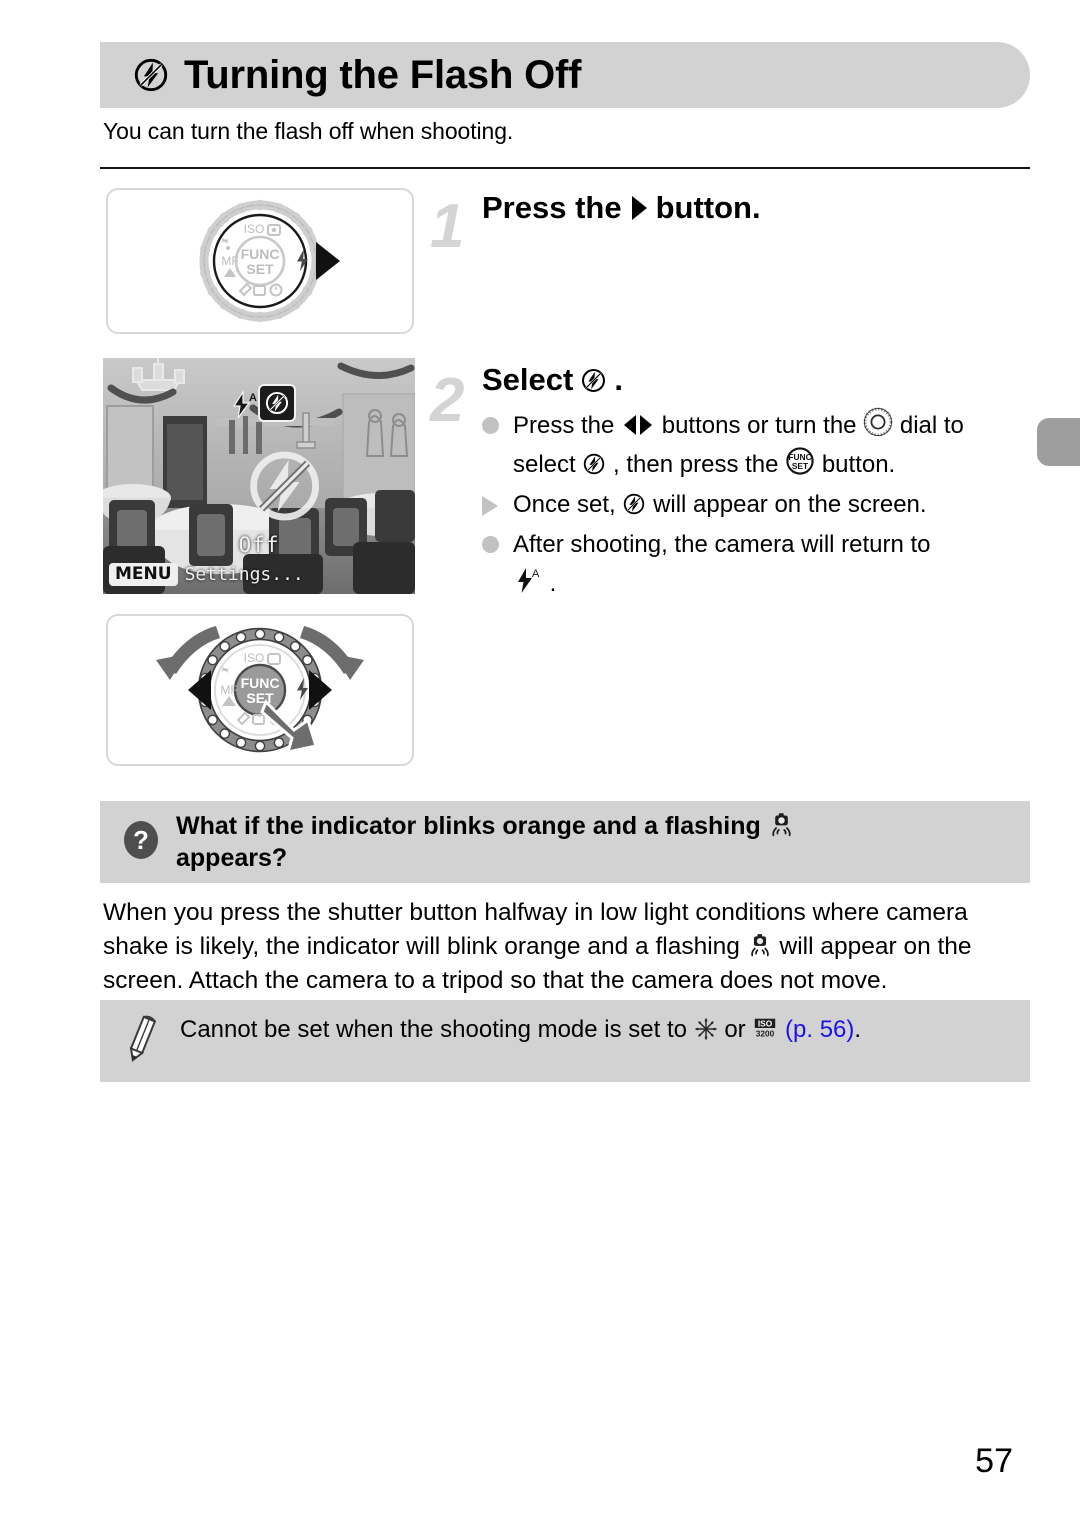 Image resolution: width=1080 pixels, height=1521 pixels. Describe the element at coordinates (254, 229) in the screenshot. I see `dial-iso-label: ISO` at that location.